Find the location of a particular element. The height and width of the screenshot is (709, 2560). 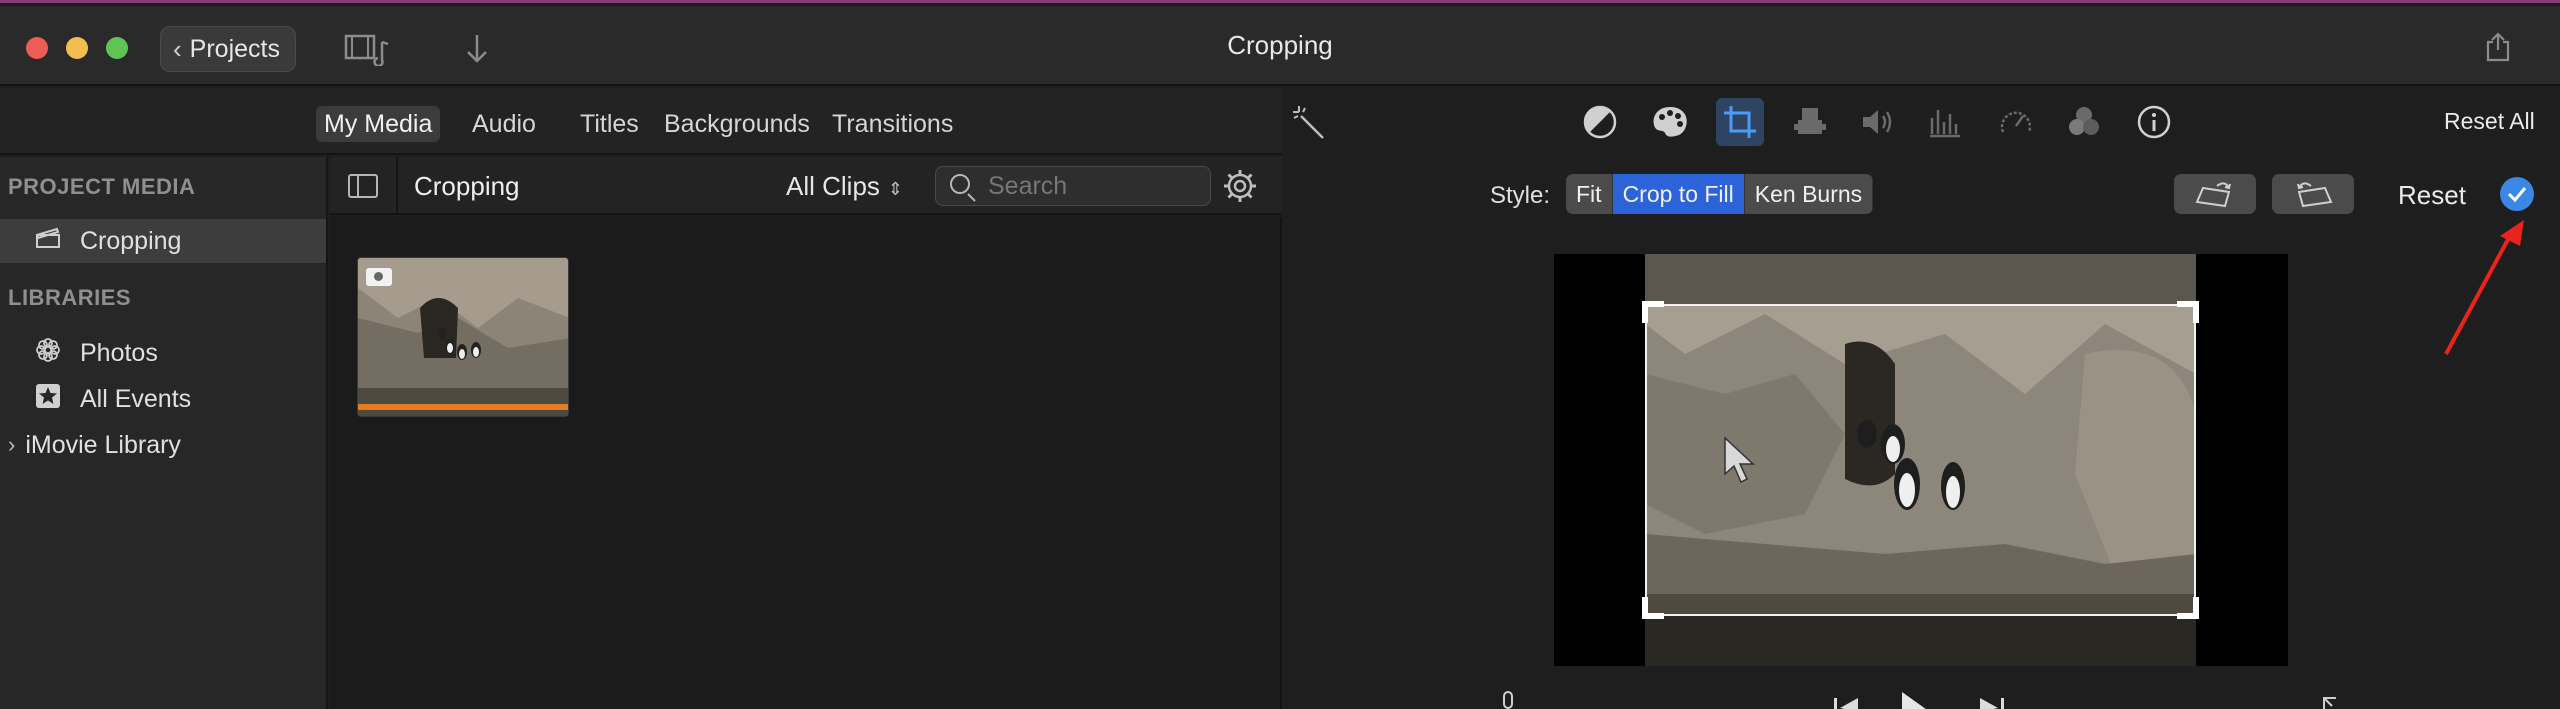

search-input is located at coordinates (1093, 186).